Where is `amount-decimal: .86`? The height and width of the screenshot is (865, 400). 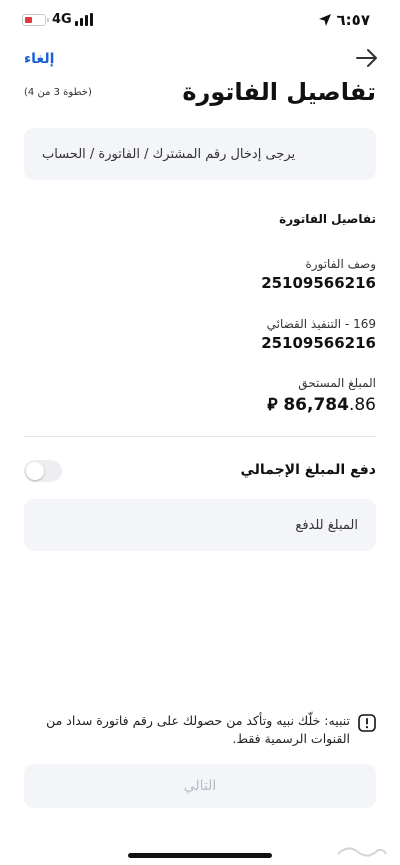 amount-decimal: .86 is located at coordinates (362, 405).